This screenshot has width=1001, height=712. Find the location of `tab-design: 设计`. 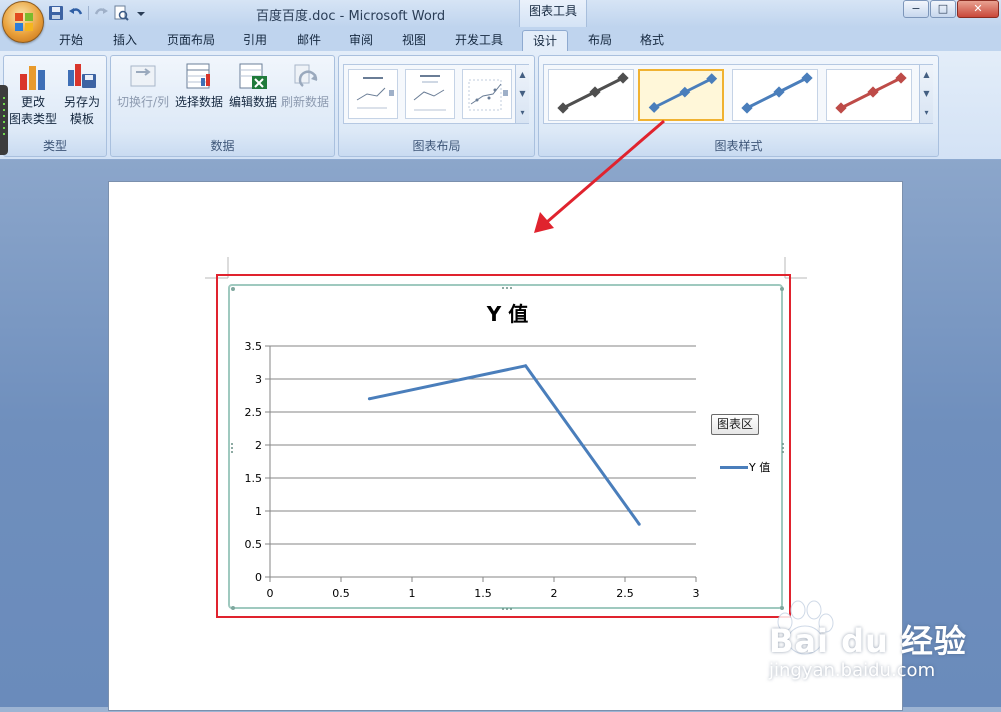

tab-design: 设计 is located at coordinates (545, 41).